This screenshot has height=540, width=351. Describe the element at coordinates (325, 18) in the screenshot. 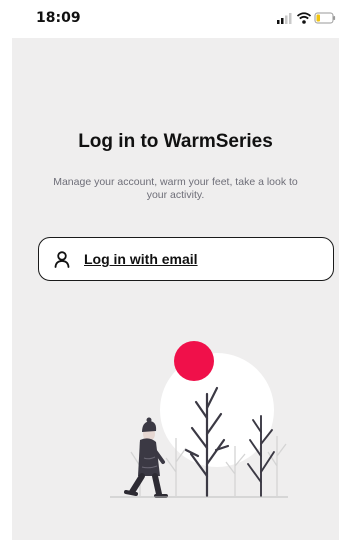

I see `battery-icon` at that location.